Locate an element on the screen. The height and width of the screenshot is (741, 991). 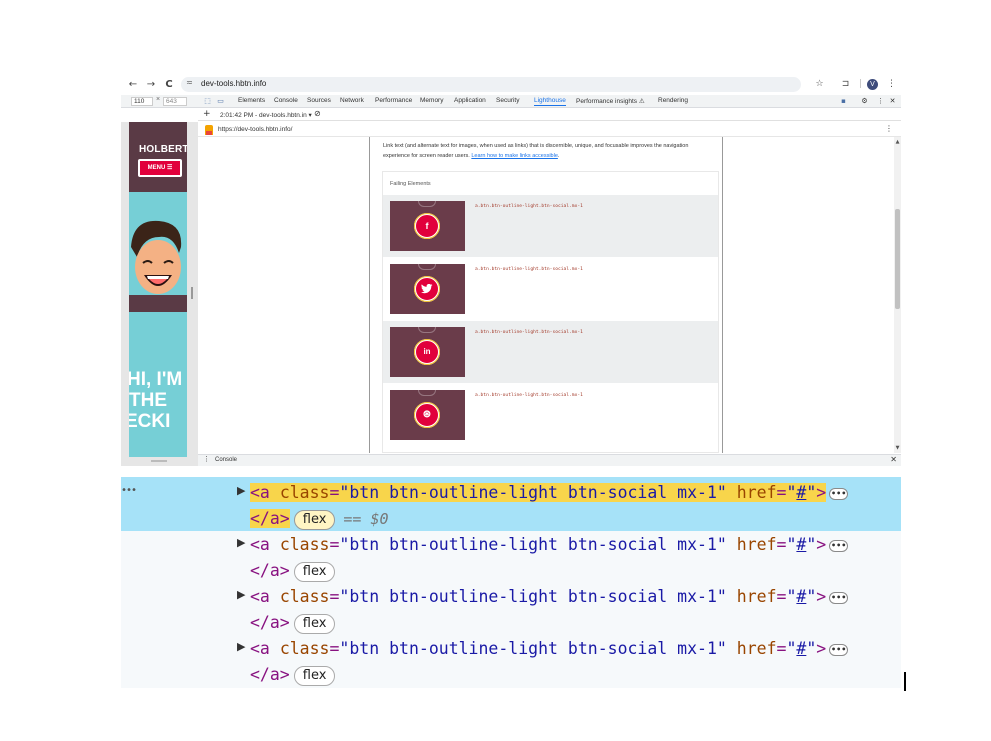
tab-lighthouse: Lighthouse is located at coordinates (550, 101).